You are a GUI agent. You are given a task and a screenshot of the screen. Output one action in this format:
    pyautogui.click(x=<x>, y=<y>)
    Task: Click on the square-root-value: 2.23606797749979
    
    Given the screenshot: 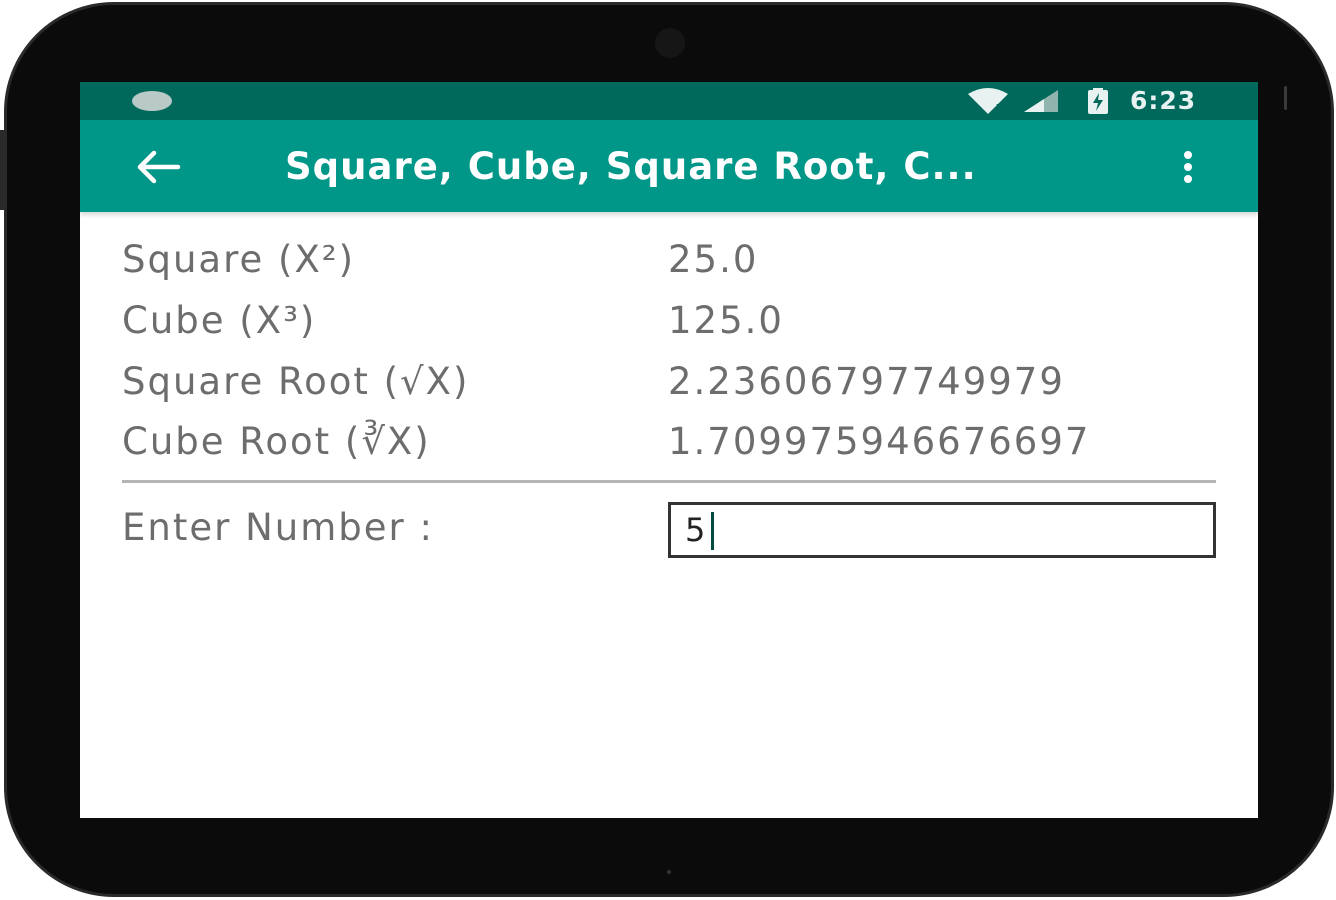 What is the action you would take?
    pyautogui.click(x=866, y=381)
    